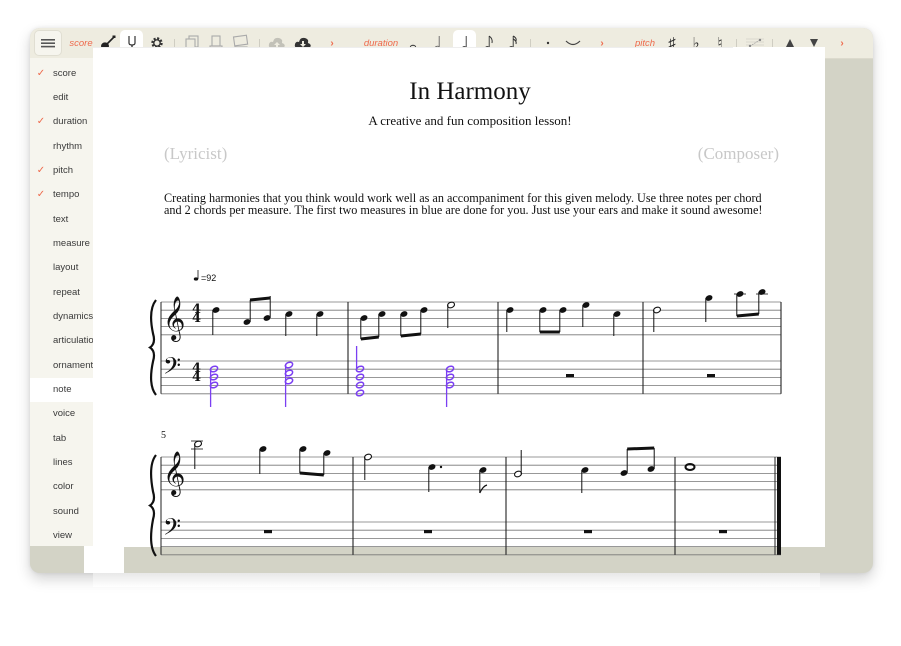 The width and height of the screenshot is (901, 646). What do you see at coordinates (441, 467) in the screenshot?
I see `dot` at bounding box center [441, 467].